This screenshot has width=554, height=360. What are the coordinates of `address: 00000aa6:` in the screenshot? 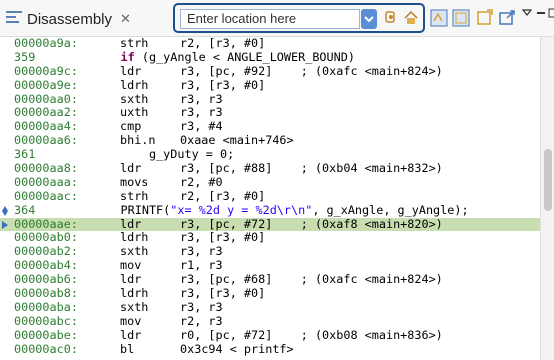 It's located at (46, 140).